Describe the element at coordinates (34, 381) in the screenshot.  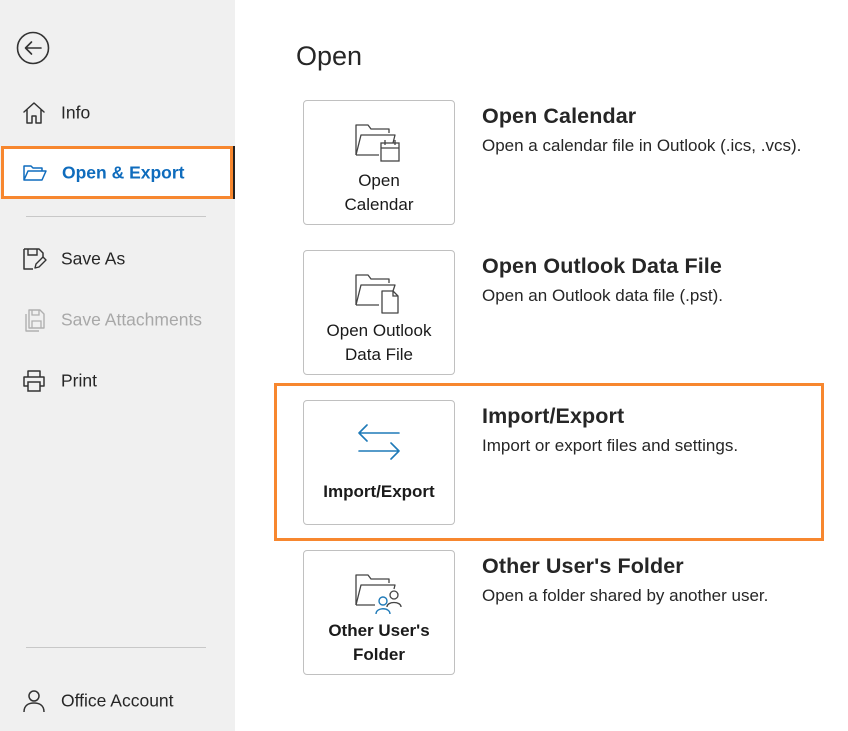
I see `printer-icon` at that location.